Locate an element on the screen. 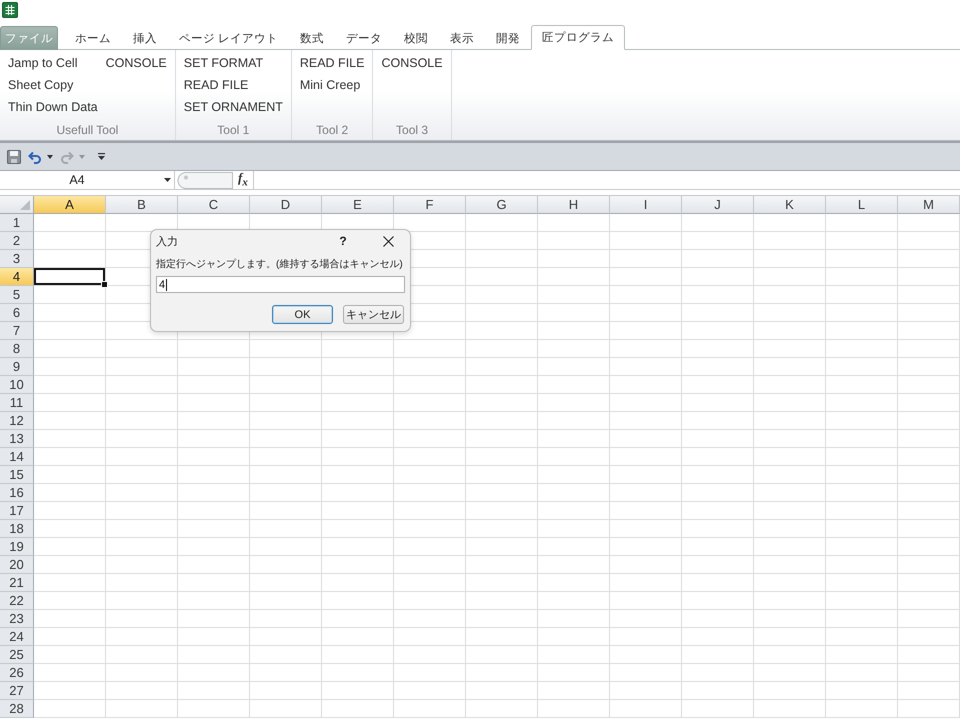 The height and width of the screenshot is (720, 960). dialog-title: 入力 is located at coordinates (167, 241).